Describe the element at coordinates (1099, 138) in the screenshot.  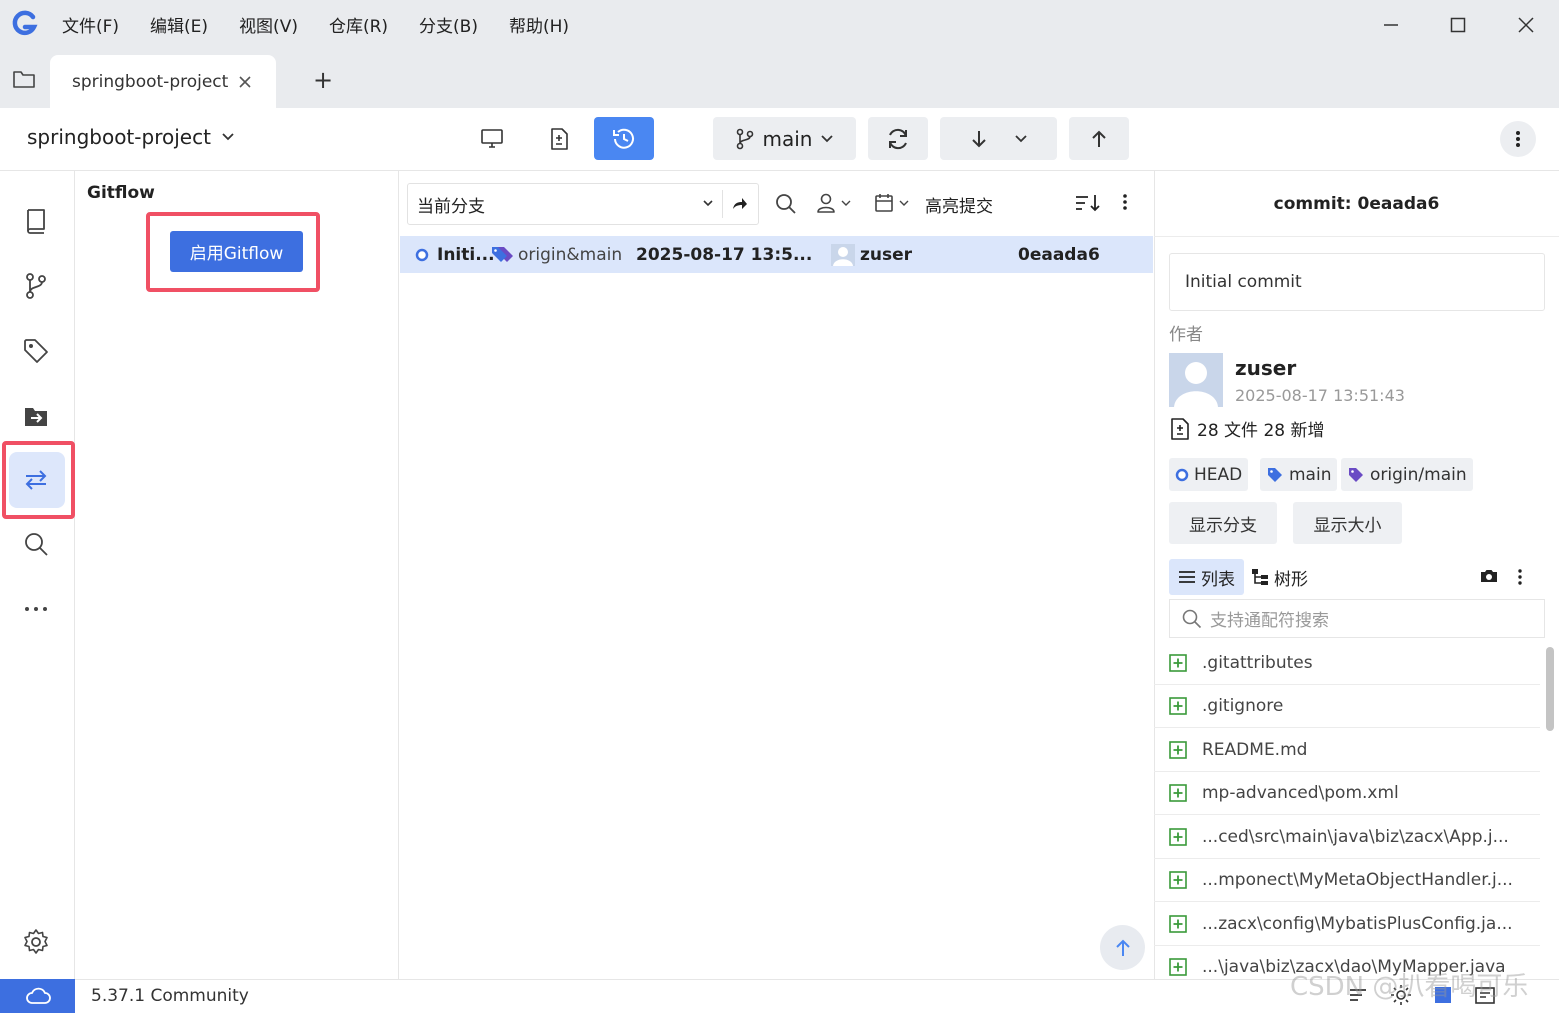
I see `push-button` at that location.